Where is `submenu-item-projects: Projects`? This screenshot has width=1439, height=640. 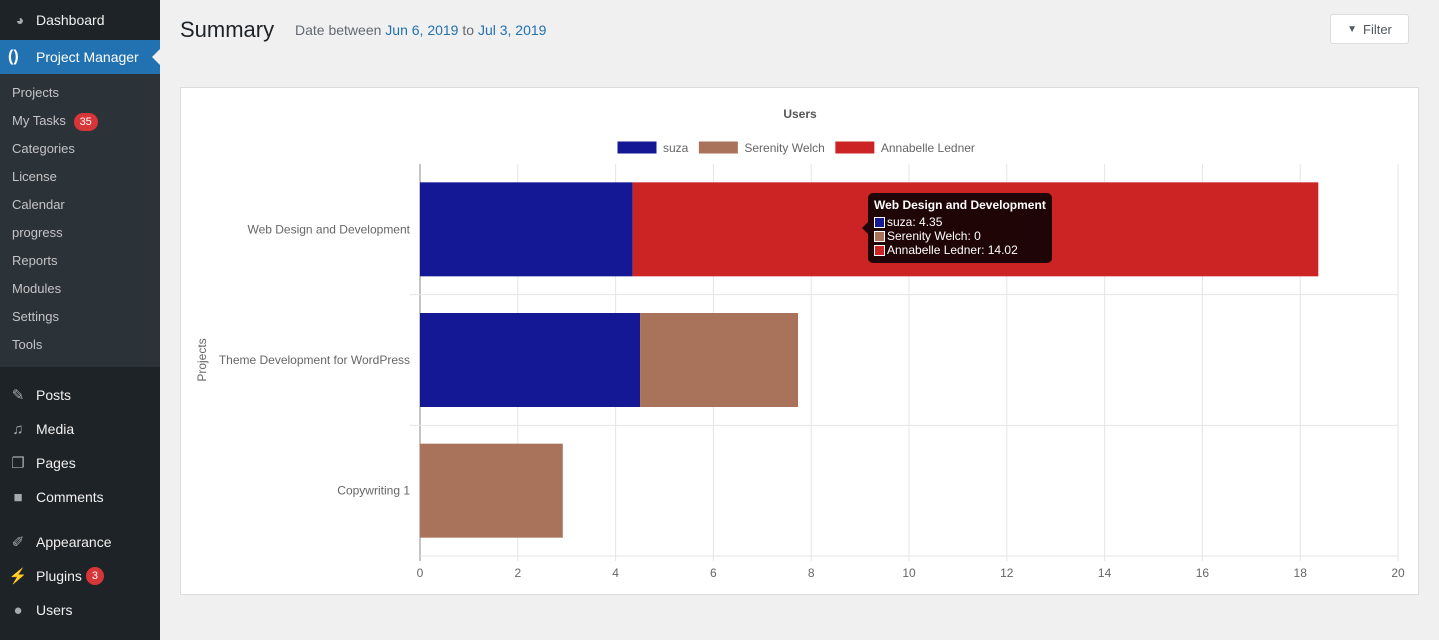 submenu-item-projects: Projects is located at coordinates (80, 93).